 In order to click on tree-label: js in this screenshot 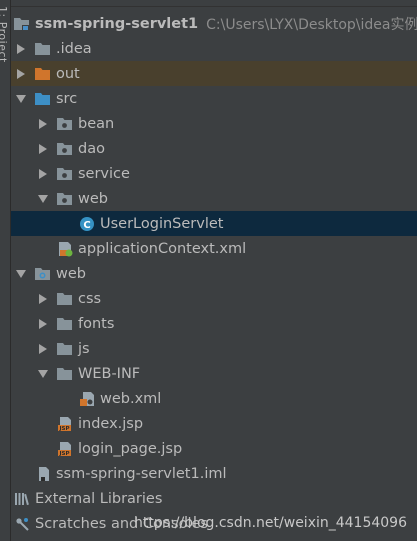, I will do `click(84, 348)`.